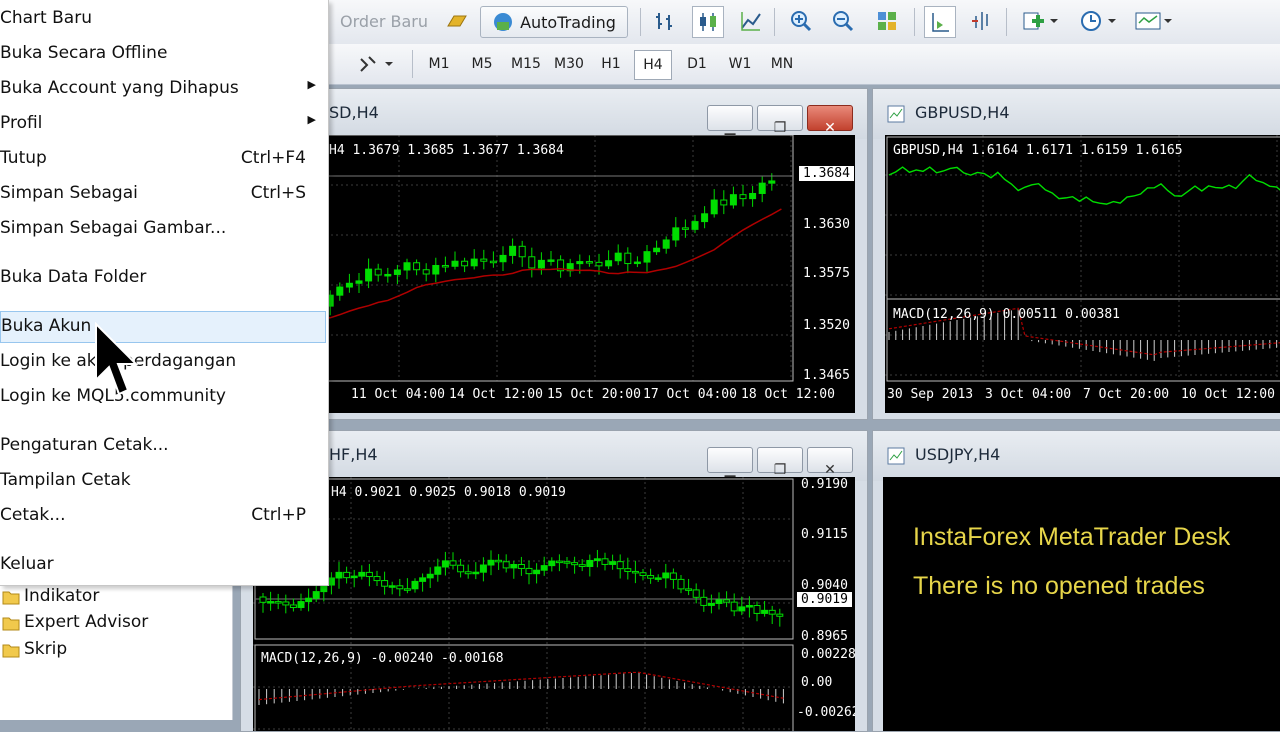 This screenshot has height=732, width=1280. I want to click on menu-item-buka-data-folder: Buka Data Folder, so click(163, 278).